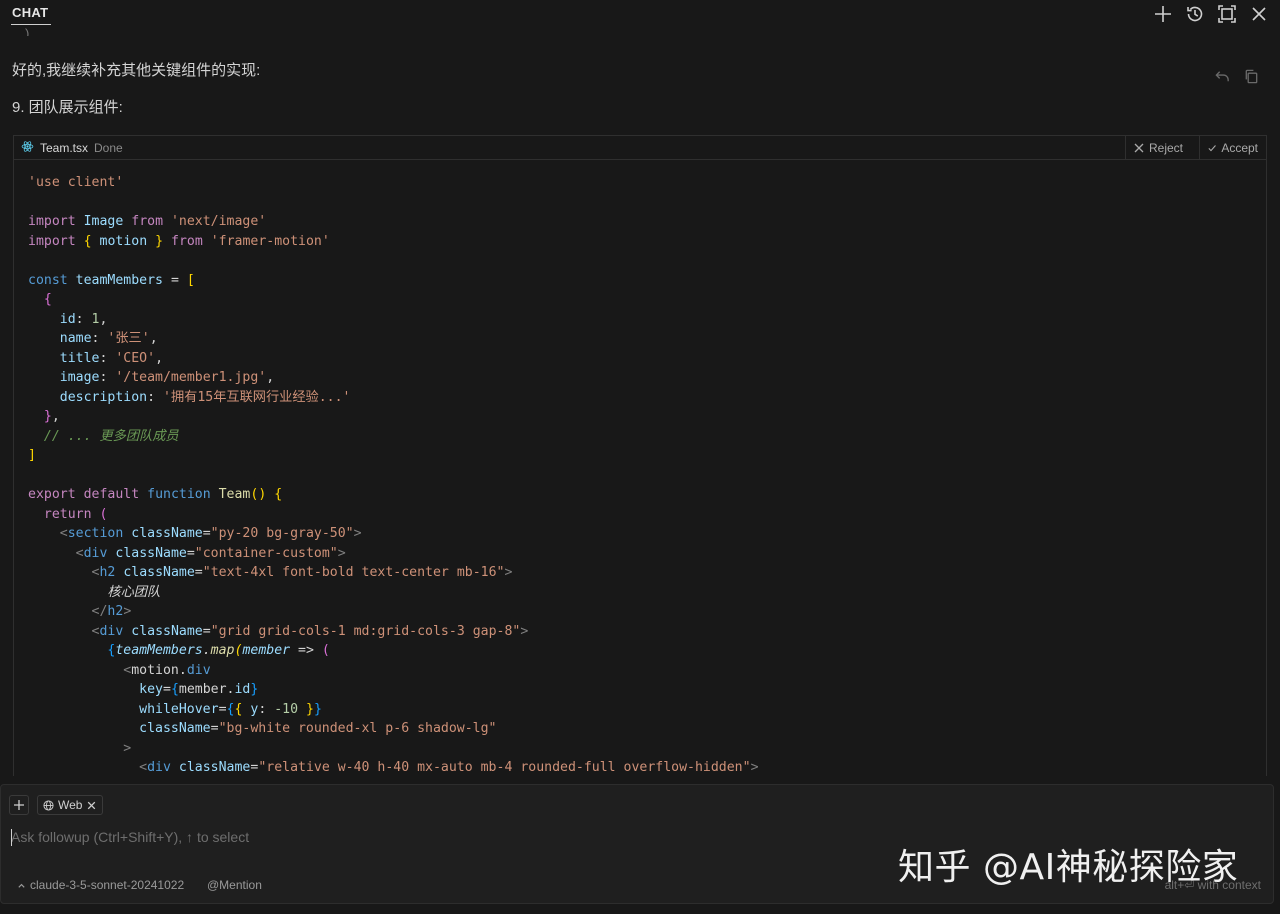 The width and height of the screenshot is (1280, 914). Describe the element at coordinates (640, 14) in the screenshot. I see `chat-header: CHAT` at that location.